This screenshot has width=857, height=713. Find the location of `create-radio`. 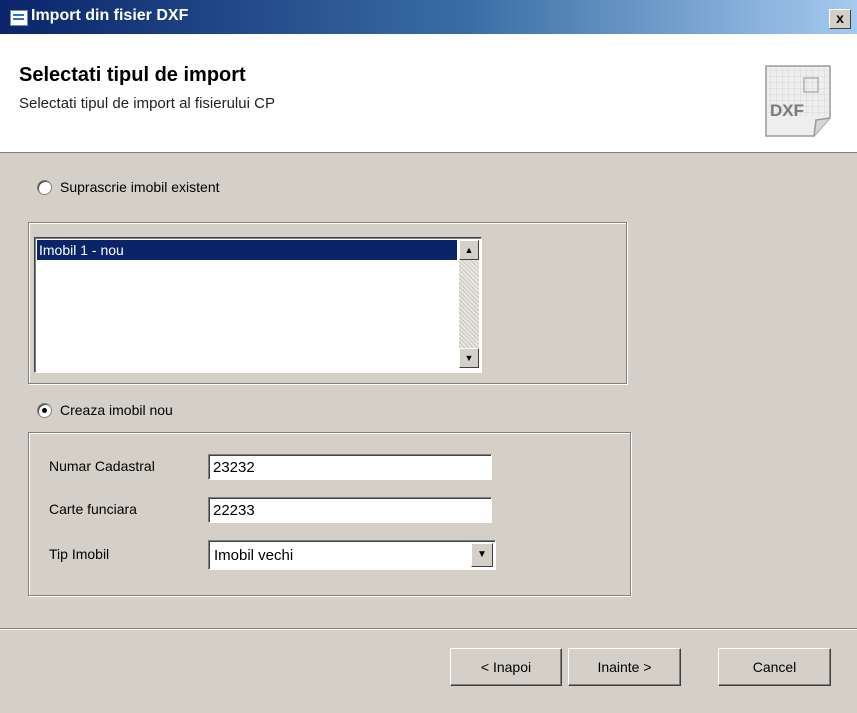

create-radio is located at coordinates (44, 410).